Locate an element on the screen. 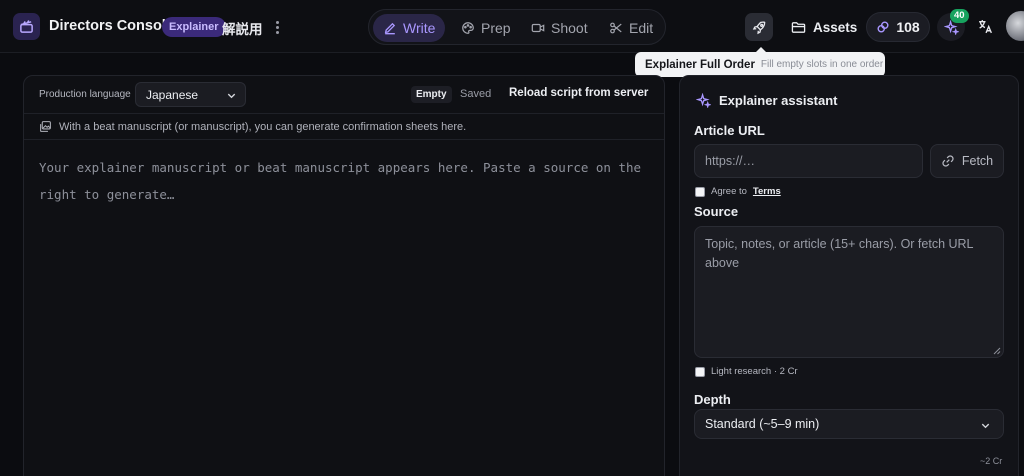  palette-icon is located at coordinates (468, 28).